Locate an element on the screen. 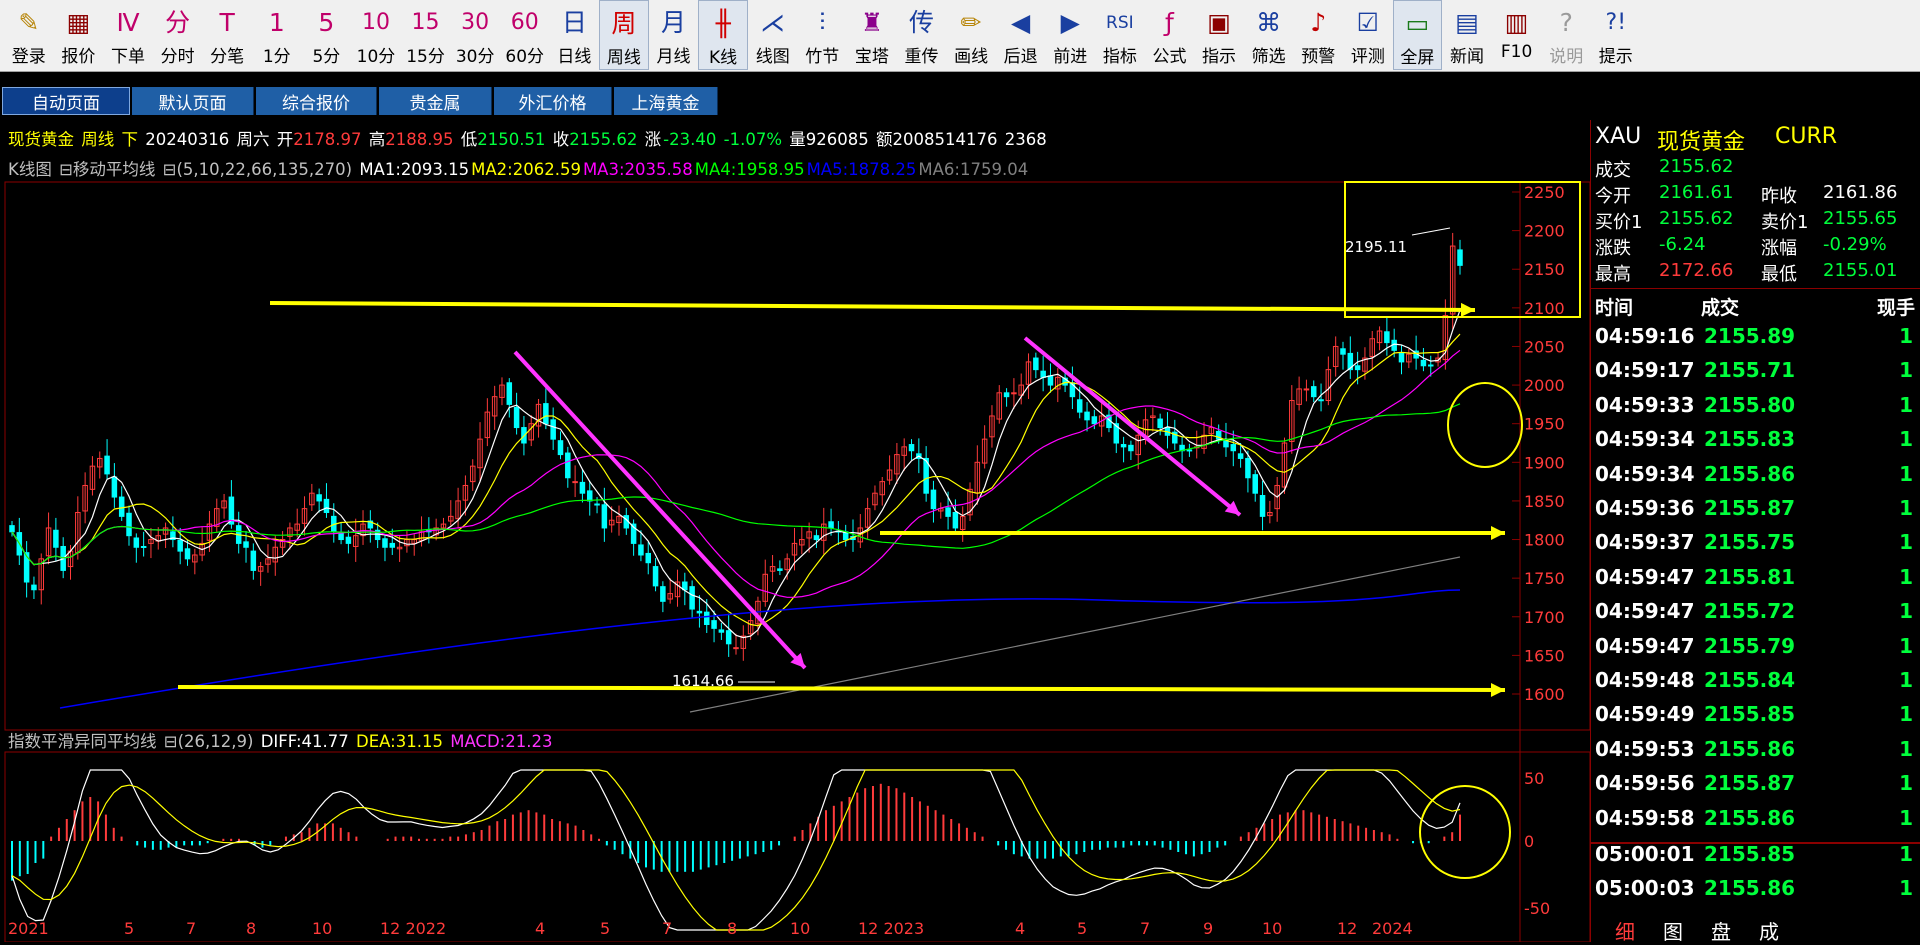 The width and height of the screenshot is (1920, 945). toolbar-1min-button: 1 1分 is located at coordinates (277, 35).